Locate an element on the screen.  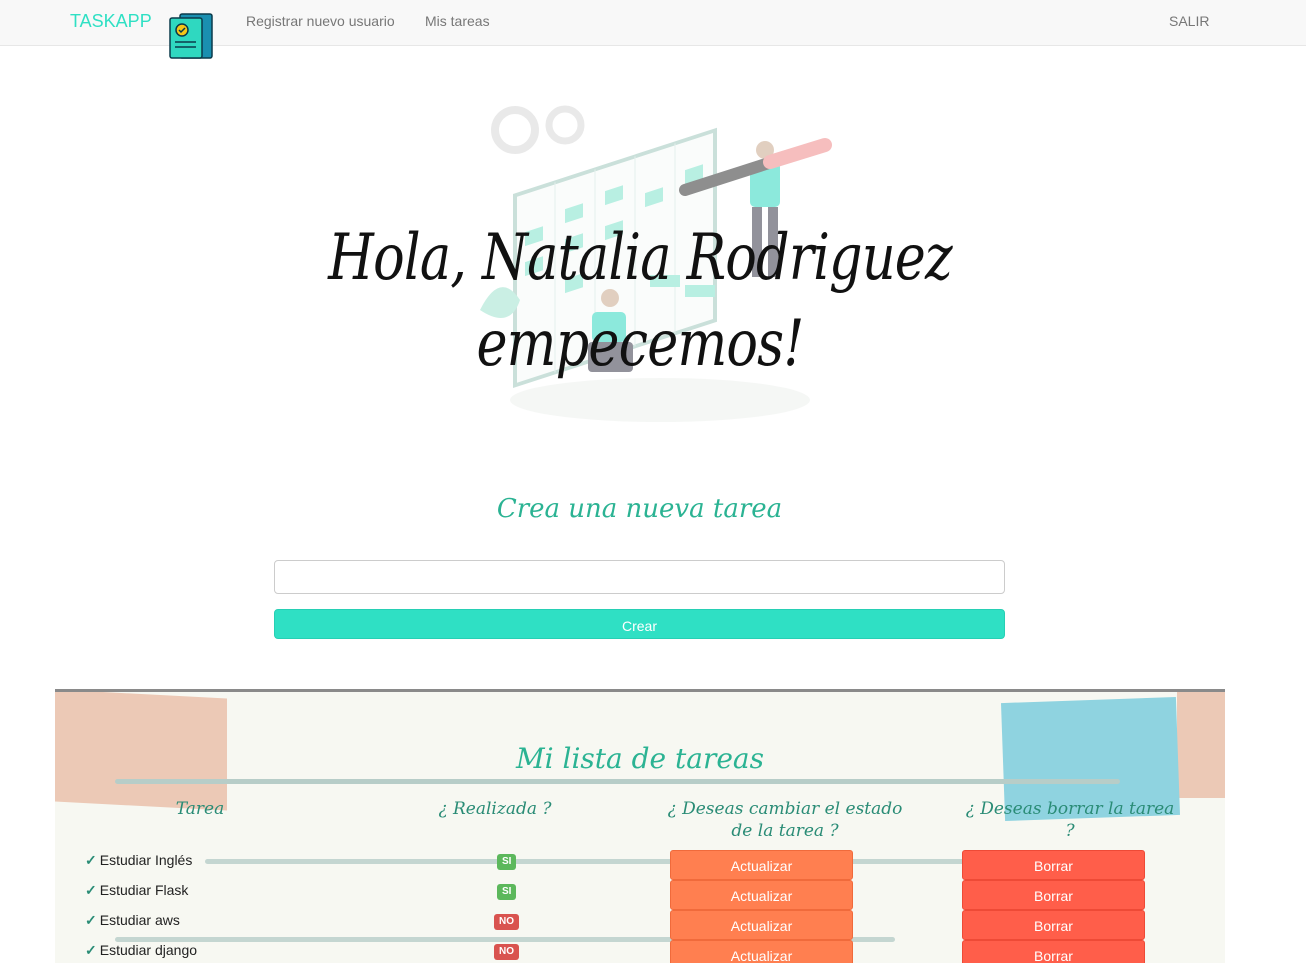
task-list-title: Mi lista de tareas is located at coordinates (639, 758).